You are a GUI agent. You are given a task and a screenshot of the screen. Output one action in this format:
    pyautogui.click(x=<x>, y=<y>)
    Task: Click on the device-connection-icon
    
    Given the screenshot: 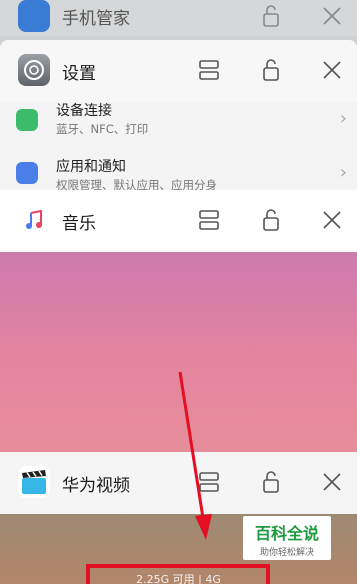 What is the action you would take?
    pyautogui.click(x=27, y=120)
    